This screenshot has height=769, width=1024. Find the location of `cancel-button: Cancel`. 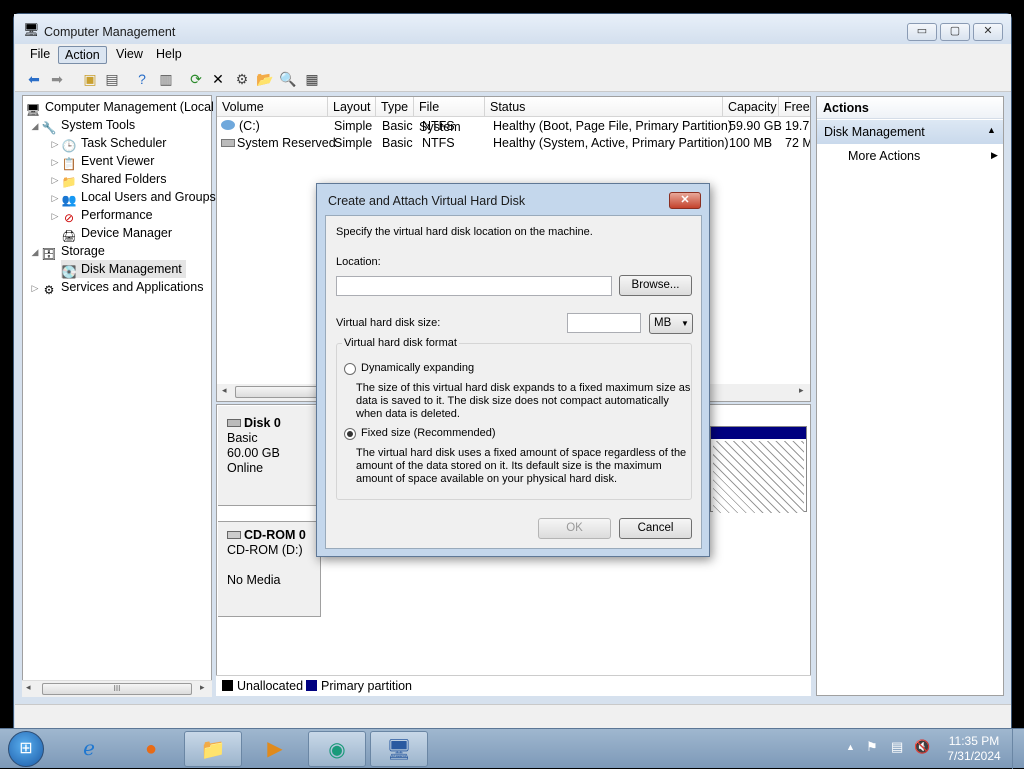

cancel-button: Cancel is located at coordinates (655, 528).